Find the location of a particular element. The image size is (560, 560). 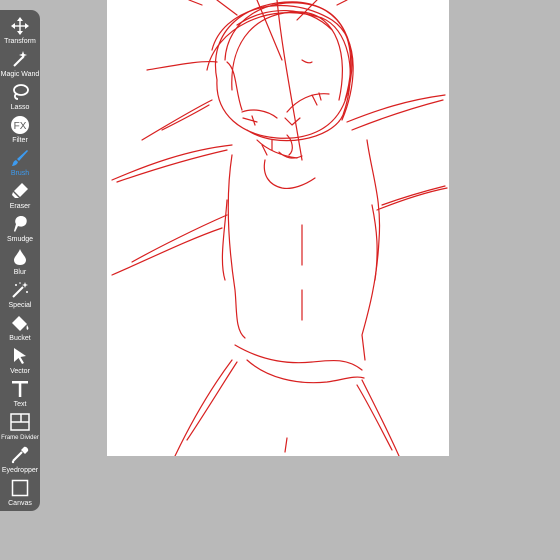

move-arrows-icon is located at coordinates (20, 26).